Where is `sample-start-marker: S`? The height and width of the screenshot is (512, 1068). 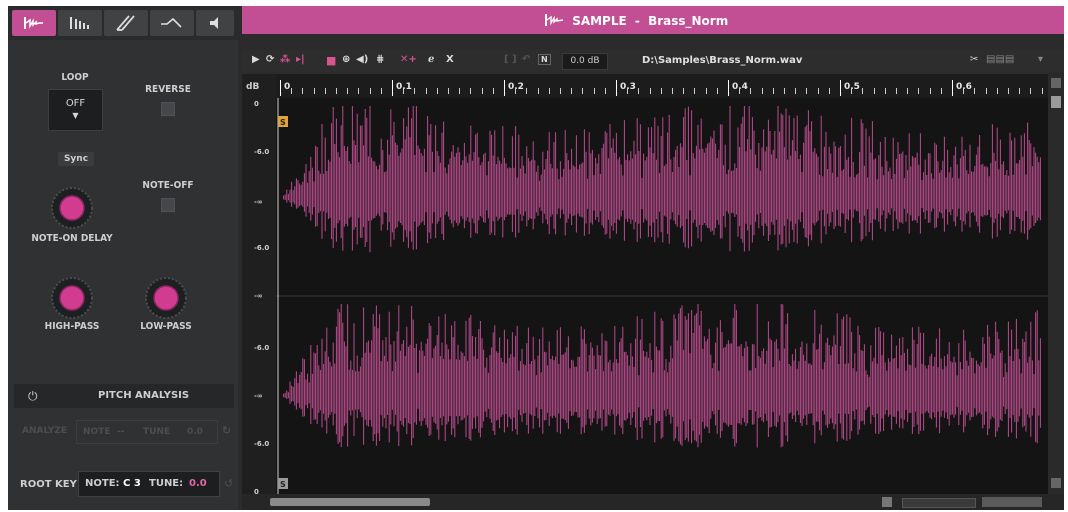
sample-start-marker: S is located at coordinates (283, 121).